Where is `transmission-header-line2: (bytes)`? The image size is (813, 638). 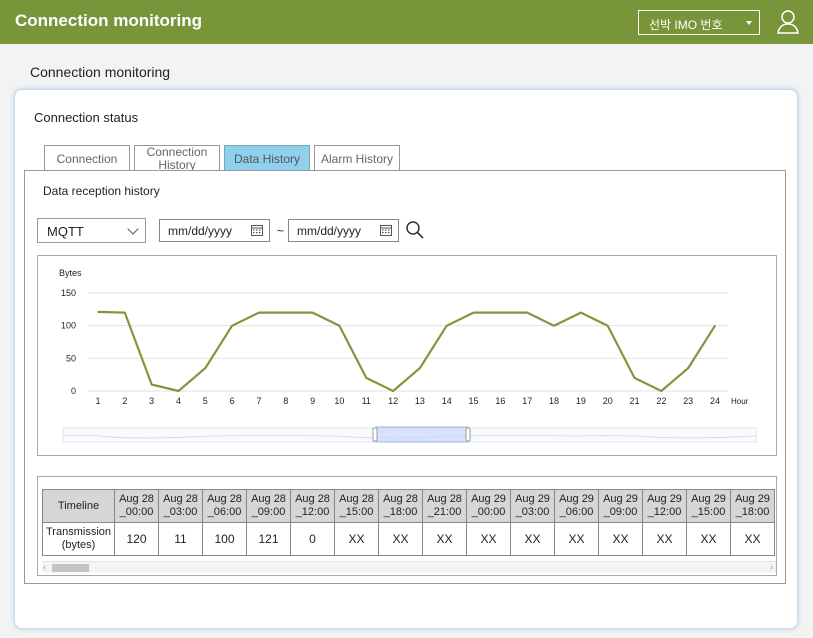 transmission-header-line2: (bytes) is located at coordinates (78, 545).